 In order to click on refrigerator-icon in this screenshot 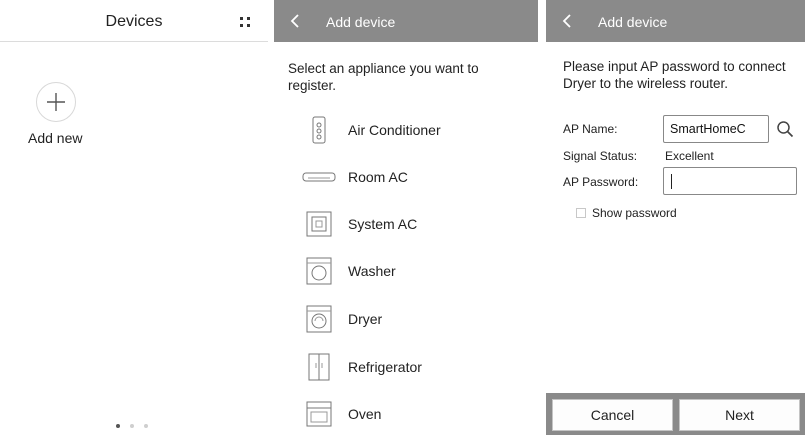, I will do `click(319, 367)`.